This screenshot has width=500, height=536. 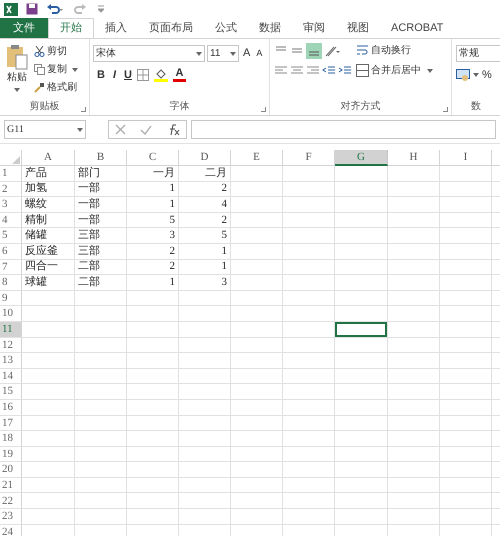 What do you see at coordinates (11, 469) in the screenshot?
I see `row-header: 20` at bounding box center [11, 469].